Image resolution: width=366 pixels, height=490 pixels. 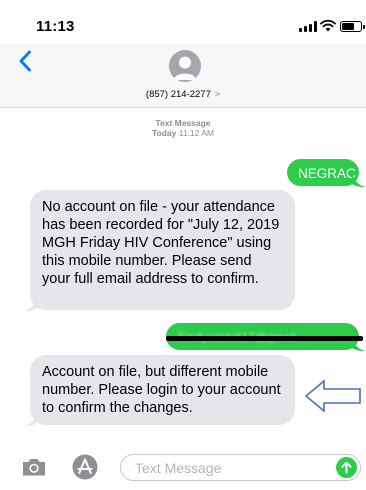 I want to click on signal-icon, so click(x=308, y=26).